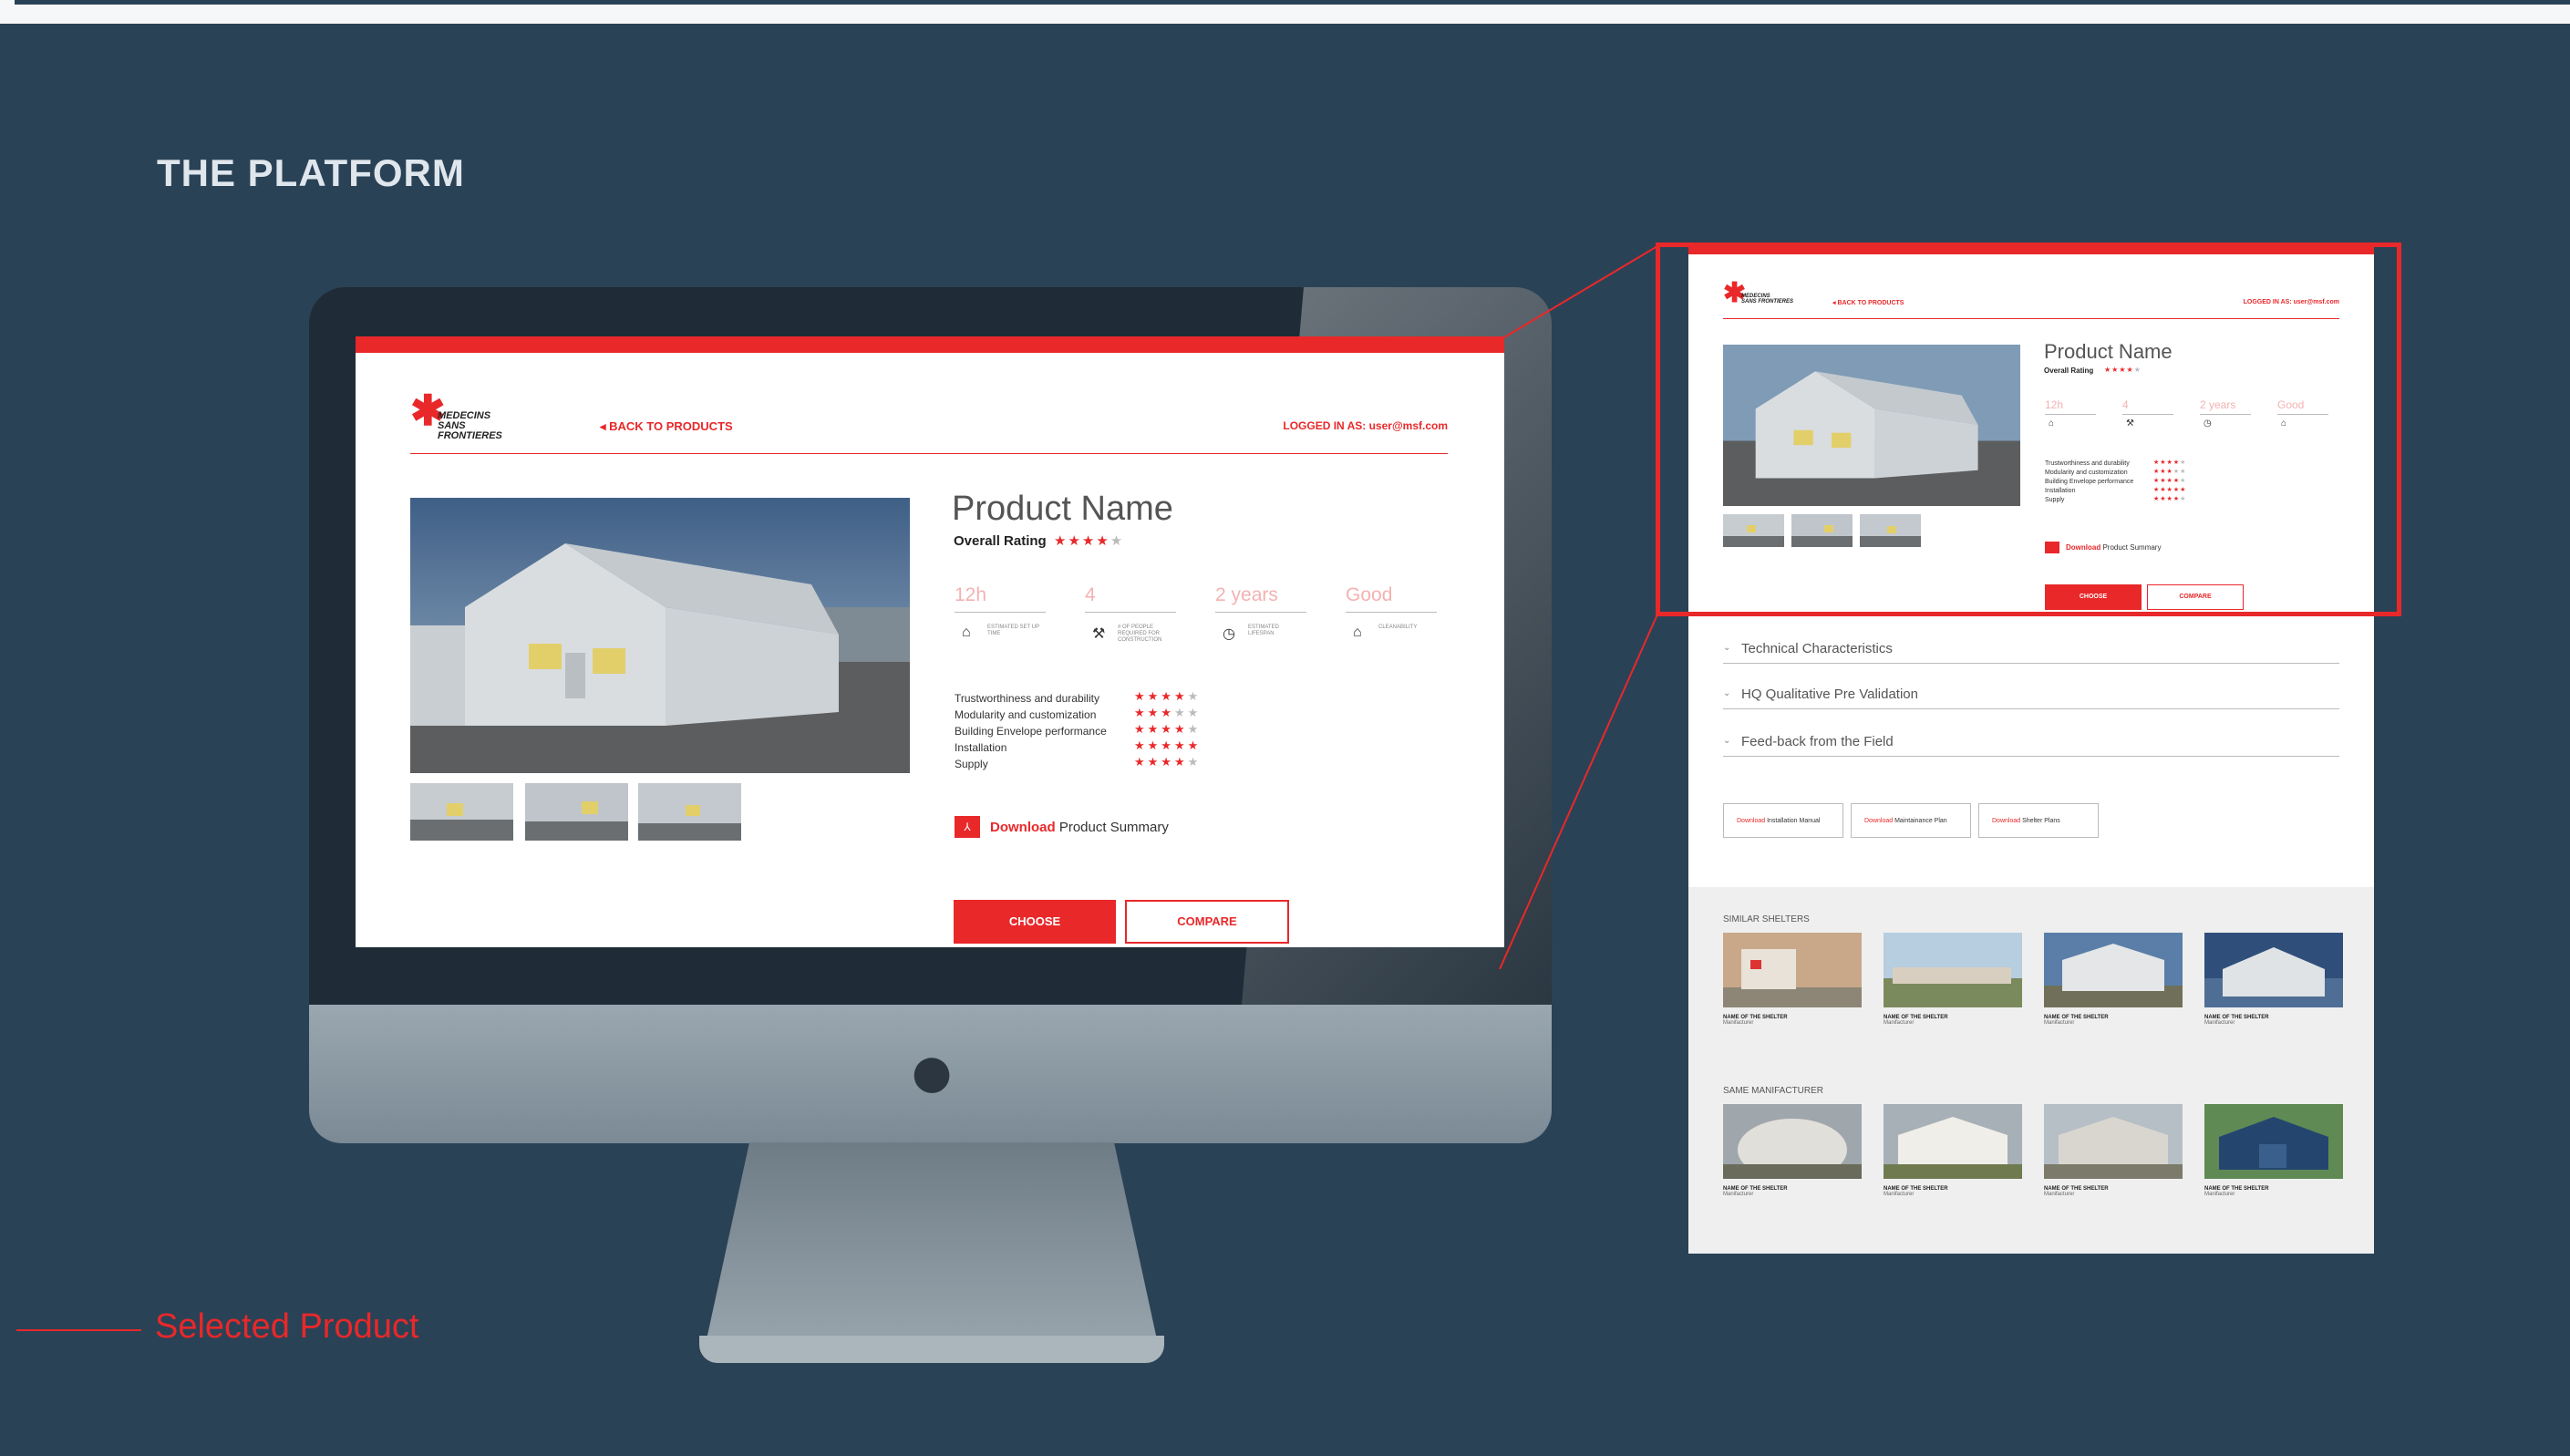 The width and height of the screenshot is (2570, 1456). Describe the element at coordinates (1000, 612) in the screenshot. I see `metric-setup-time: 12h ⌂ ESTIMATED SET UP TIME` at that location.